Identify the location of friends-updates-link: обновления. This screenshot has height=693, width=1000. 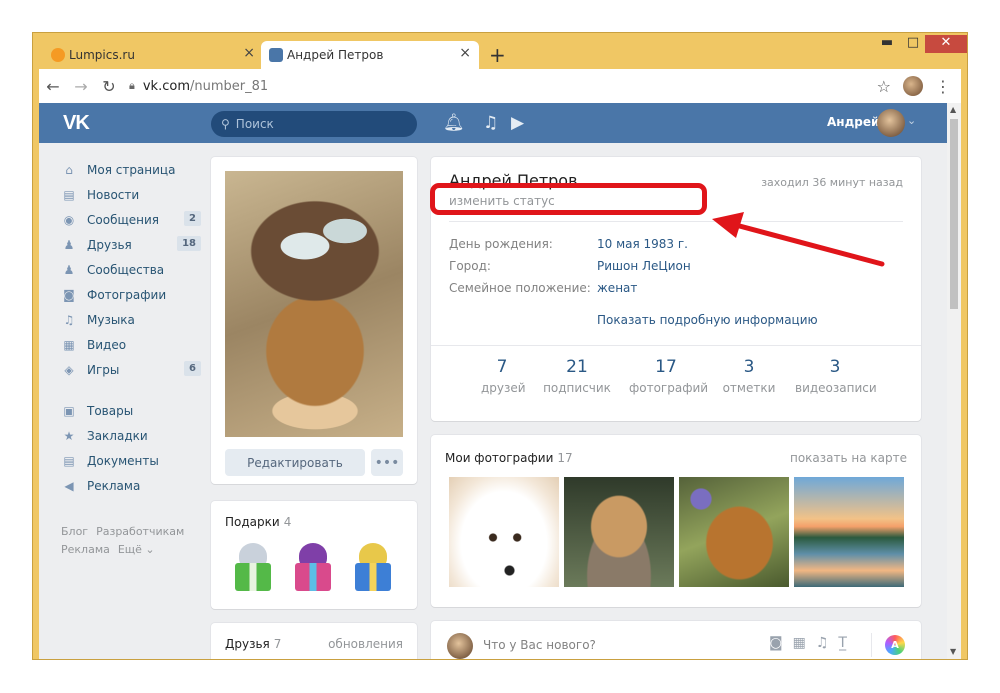
(365, 644).